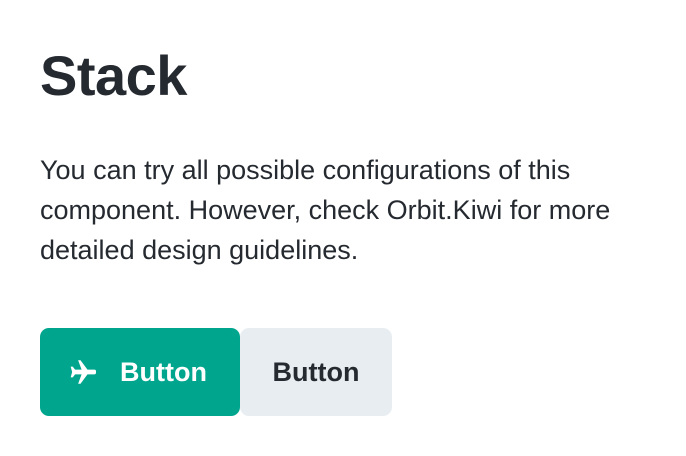 The height and width of the screenshot is (456, 686). I want to click on primary-button-label: Button, so click(163, 371).